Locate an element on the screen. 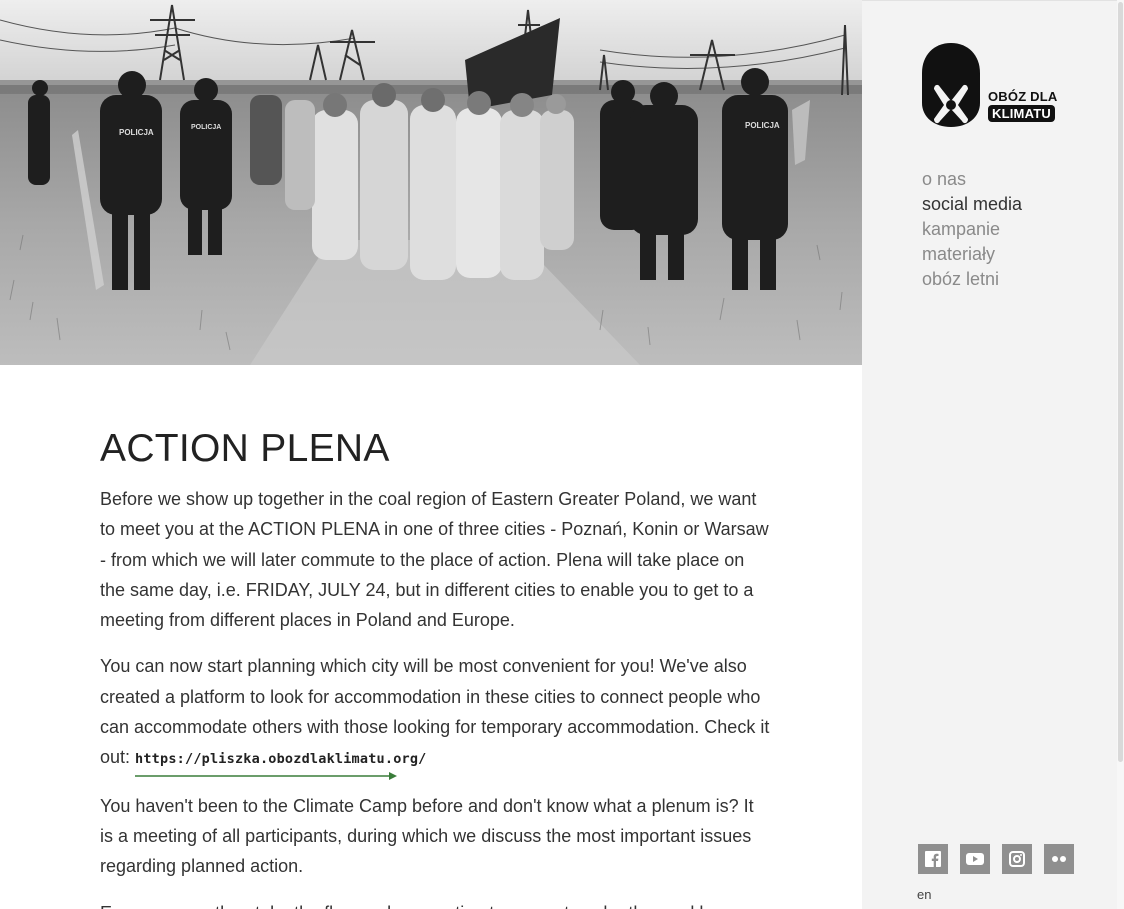 This screenshot has width=1124, height=909. youtube-button is located at coordinates (975, 859).